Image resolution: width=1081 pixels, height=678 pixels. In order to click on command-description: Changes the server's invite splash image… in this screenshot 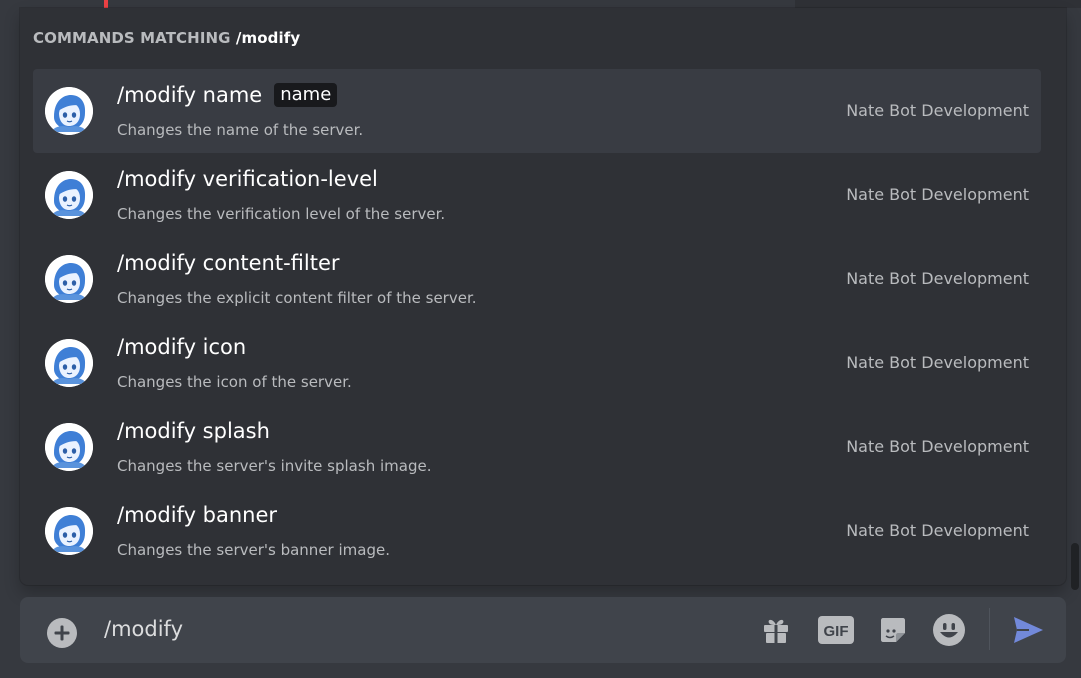, I will do `click(274, 466)`.